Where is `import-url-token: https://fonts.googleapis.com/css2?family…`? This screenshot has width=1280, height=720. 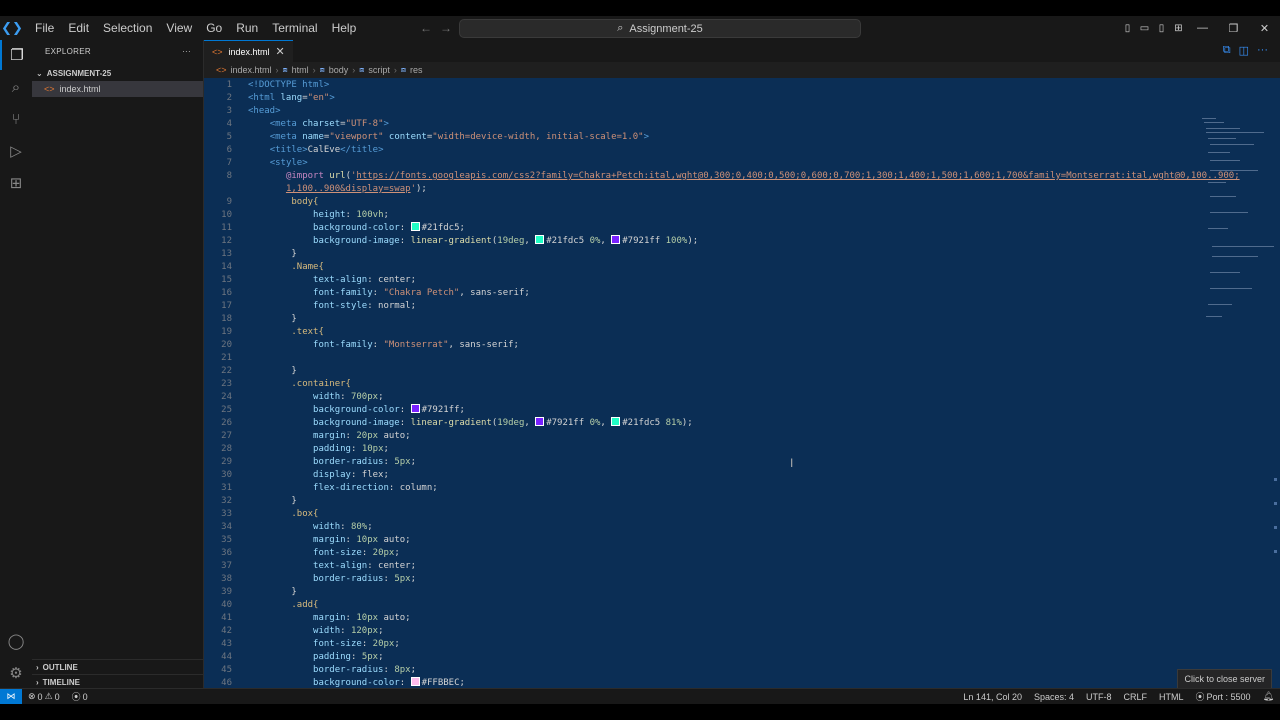
import-url-token: https://fonts.googleapis.com/css2?family… is located at coordinates (797, 176).